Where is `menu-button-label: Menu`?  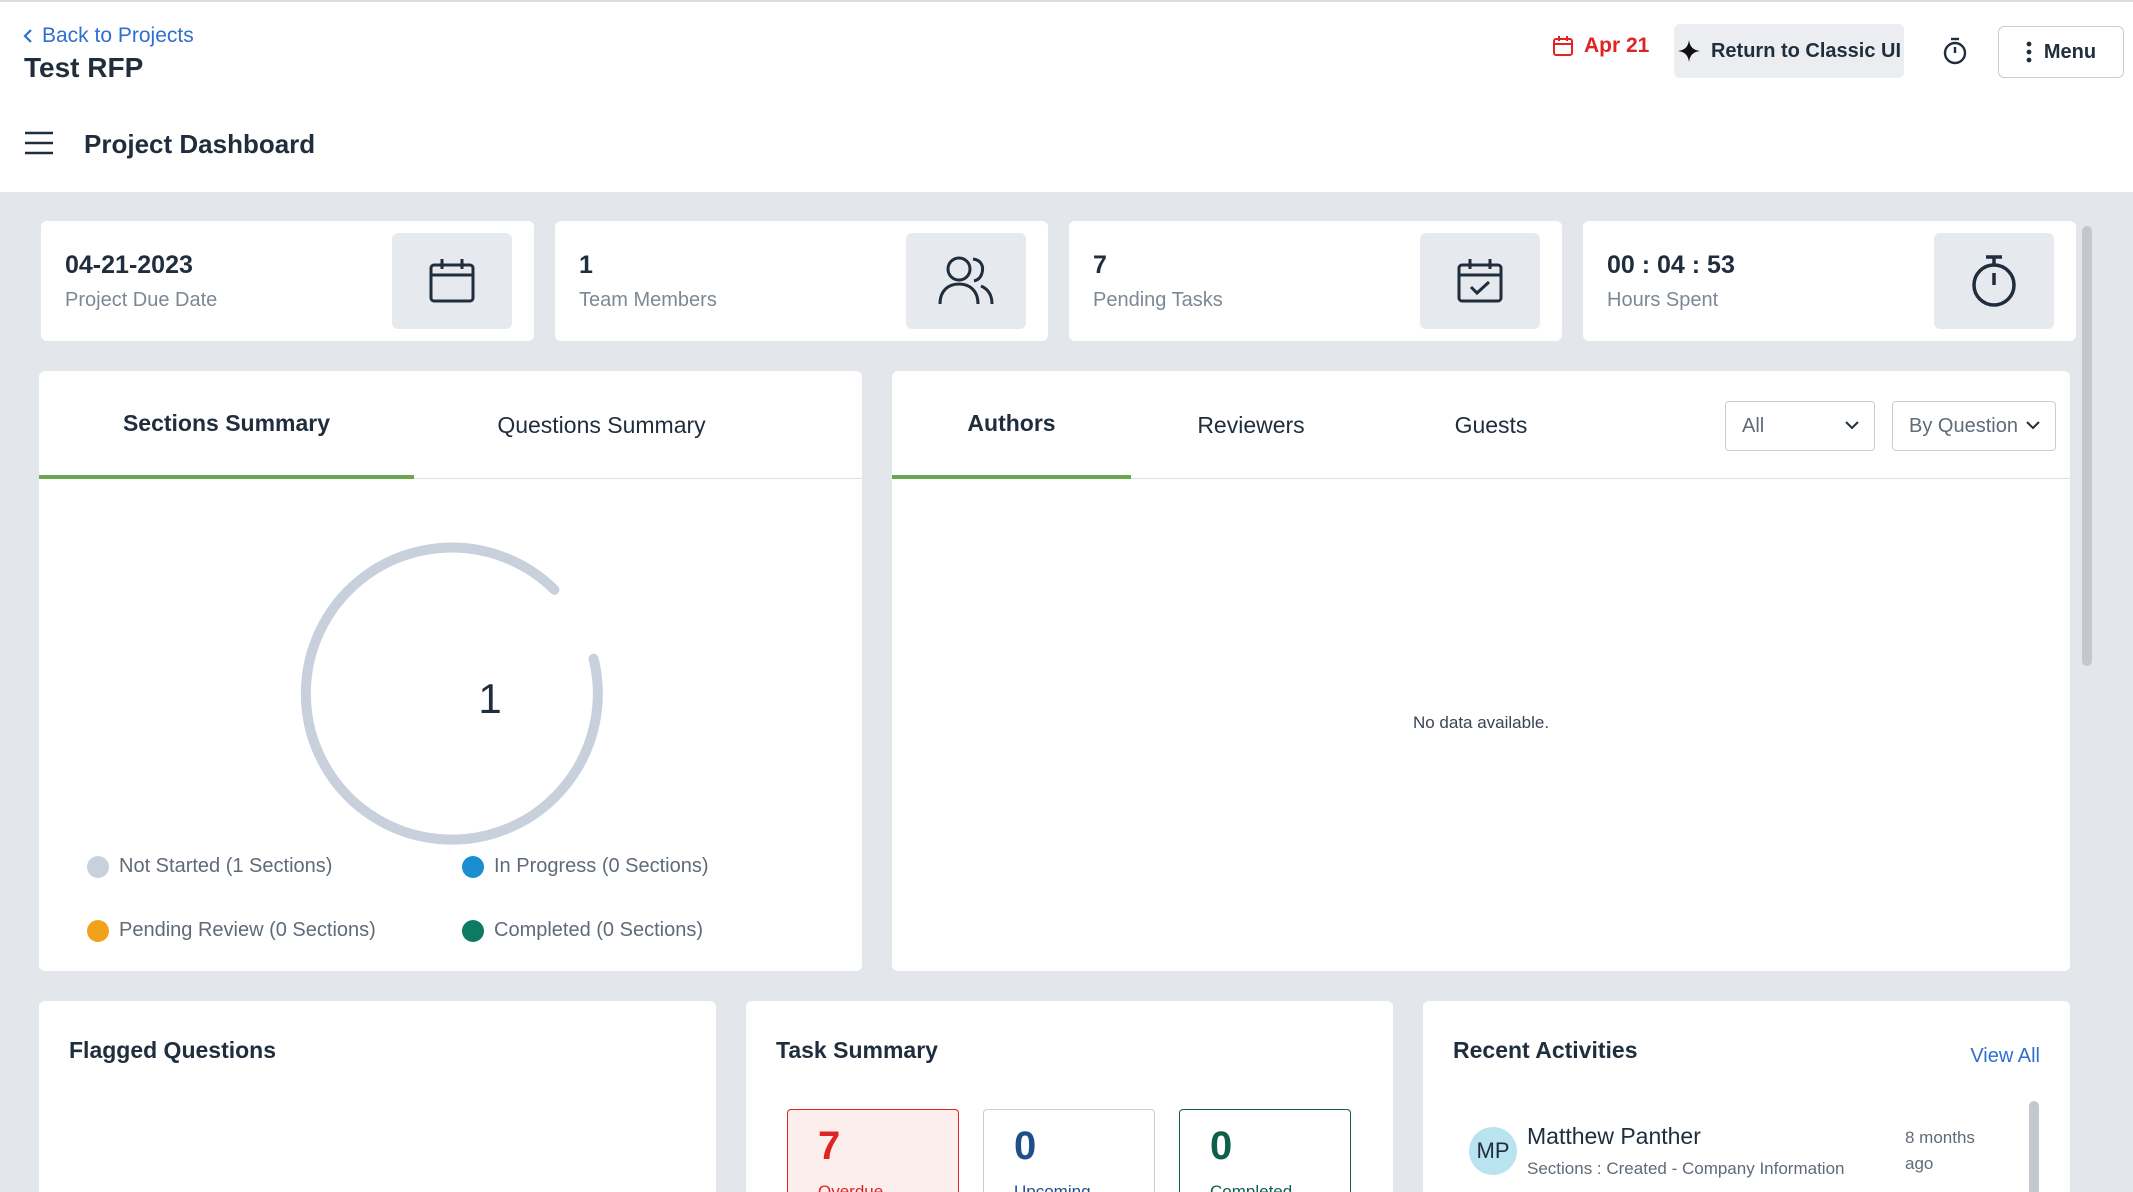
menu-button-label: Menu is located at coordinates (2070, 51).